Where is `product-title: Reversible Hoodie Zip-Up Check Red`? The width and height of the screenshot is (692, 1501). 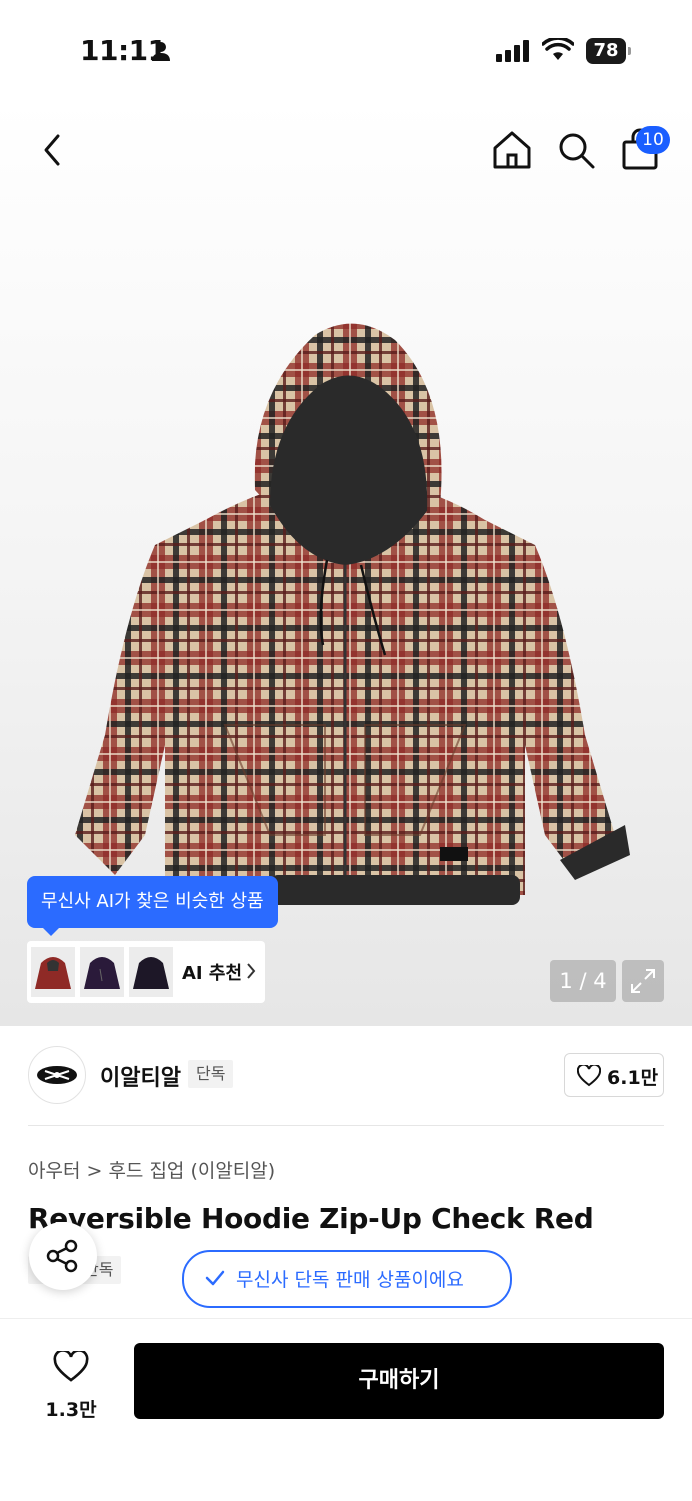
product-title: Reversible Hoodie Zip-Up Check Red is located at coordinates (311, 1218).